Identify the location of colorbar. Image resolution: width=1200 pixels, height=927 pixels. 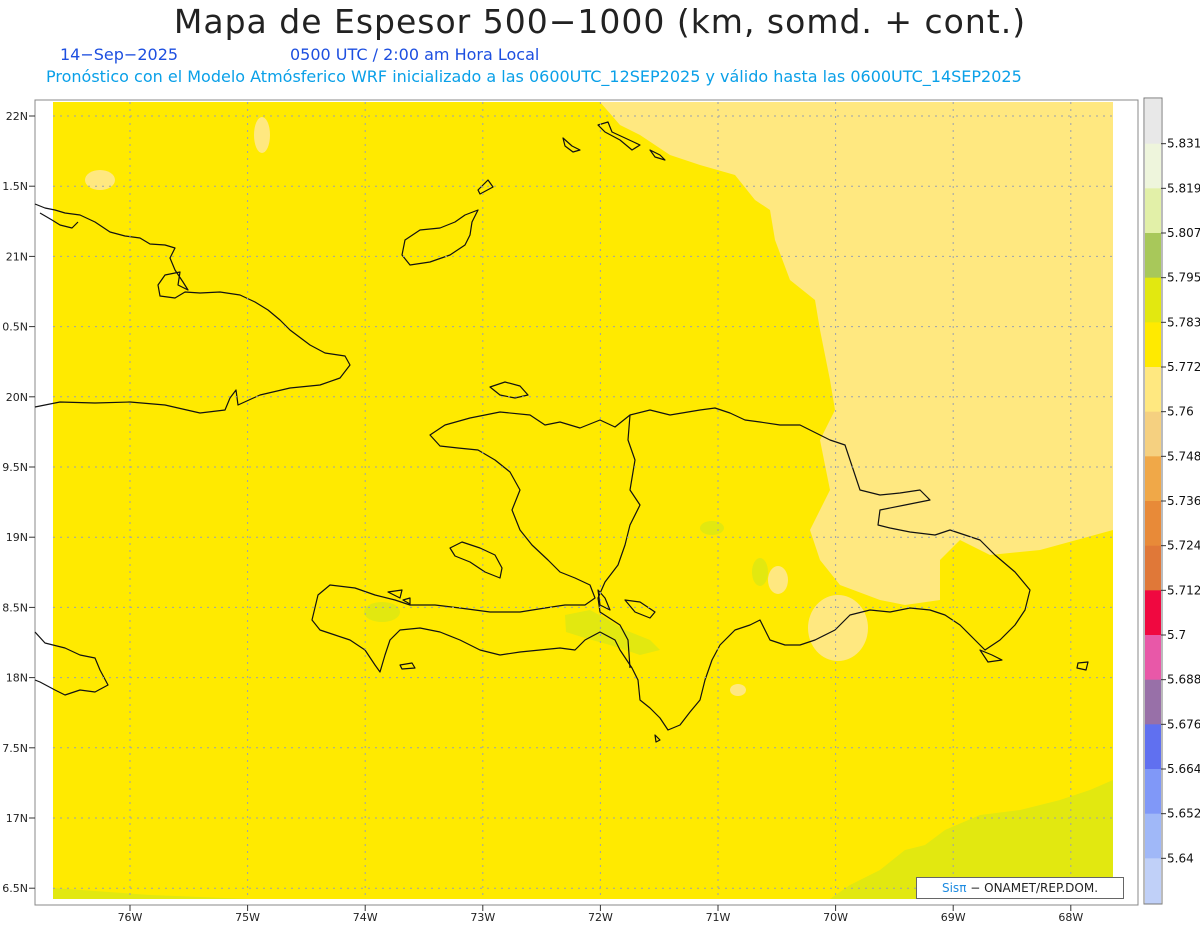
(1153, 501).